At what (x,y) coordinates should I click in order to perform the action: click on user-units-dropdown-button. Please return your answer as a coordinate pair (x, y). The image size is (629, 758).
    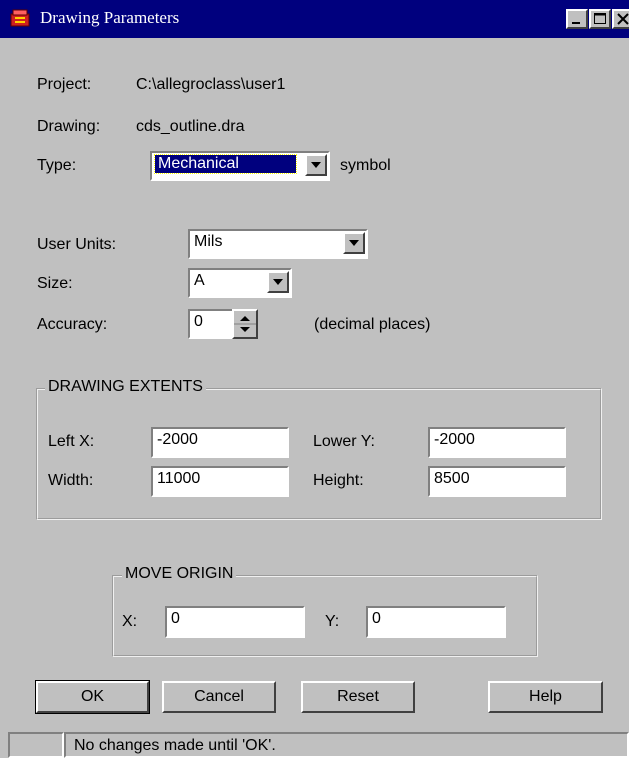
    Looking at the image, I should click on (354, 243).